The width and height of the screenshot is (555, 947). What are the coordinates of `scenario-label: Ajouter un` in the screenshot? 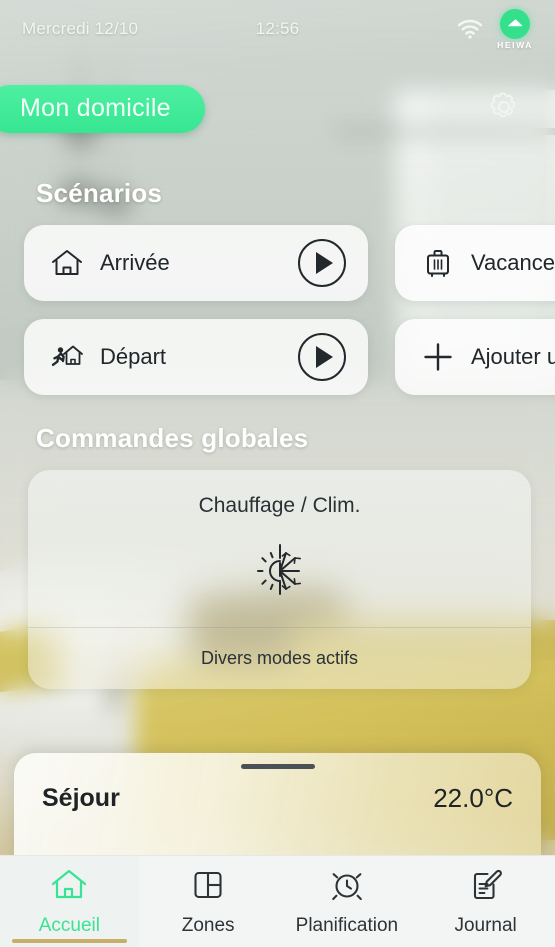 It's located at (513, 356).